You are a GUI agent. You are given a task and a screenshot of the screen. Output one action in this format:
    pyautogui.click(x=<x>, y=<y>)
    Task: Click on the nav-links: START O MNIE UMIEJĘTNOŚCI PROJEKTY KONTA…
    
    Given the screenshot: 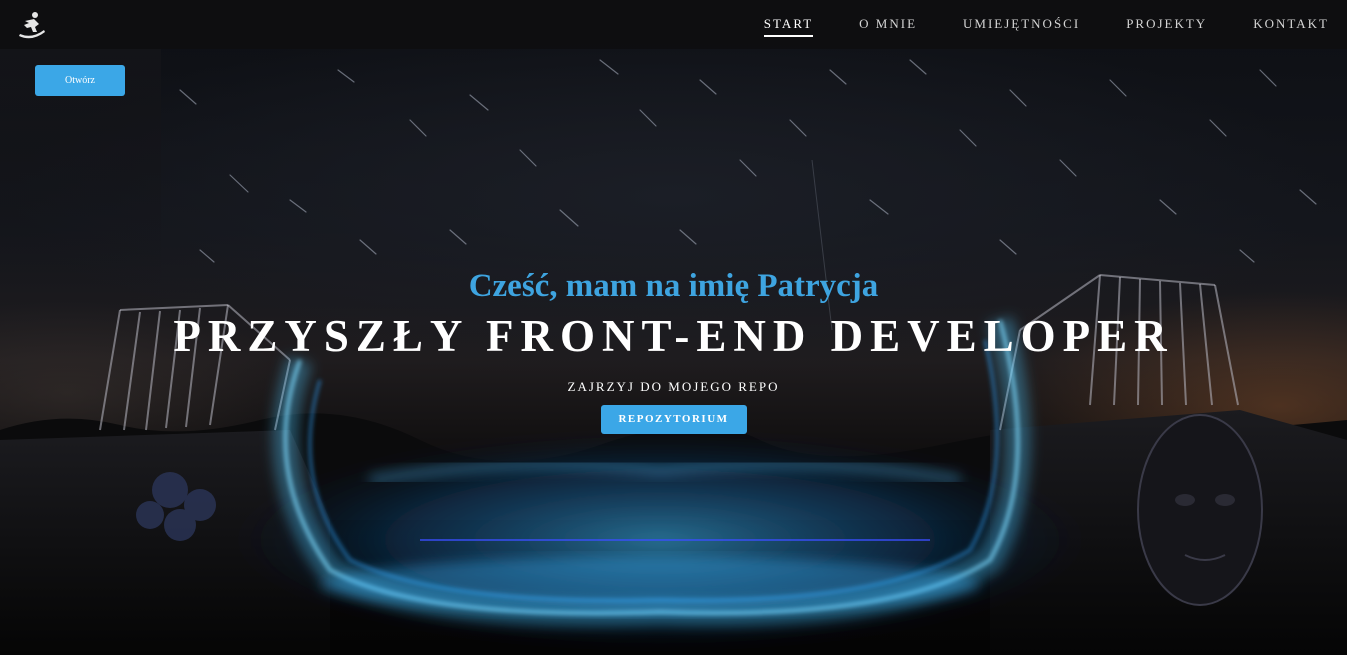 What is the action you would take?
    pyautogui.click(x=1046, y=24)
    